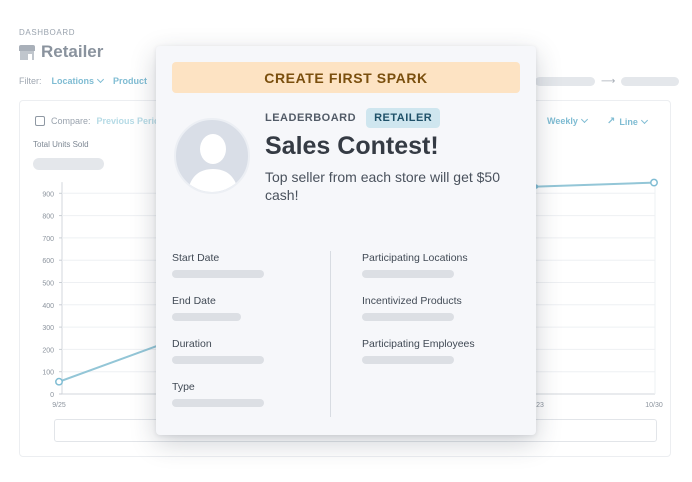 Image resolution: width=692 pixels, height=482 pixels. What do you see at coordinates (442, 308) in the screenshot?
I see `incentivized-products-field: Incentivized Products` at bounding box center [442, 308].